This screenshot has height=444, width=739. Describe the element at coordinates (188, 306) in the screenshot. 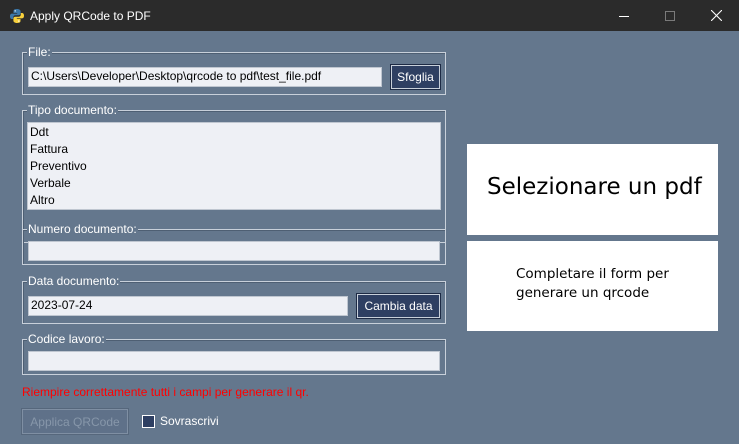

I see `doc-date-input: 2023-07-24` at that location.